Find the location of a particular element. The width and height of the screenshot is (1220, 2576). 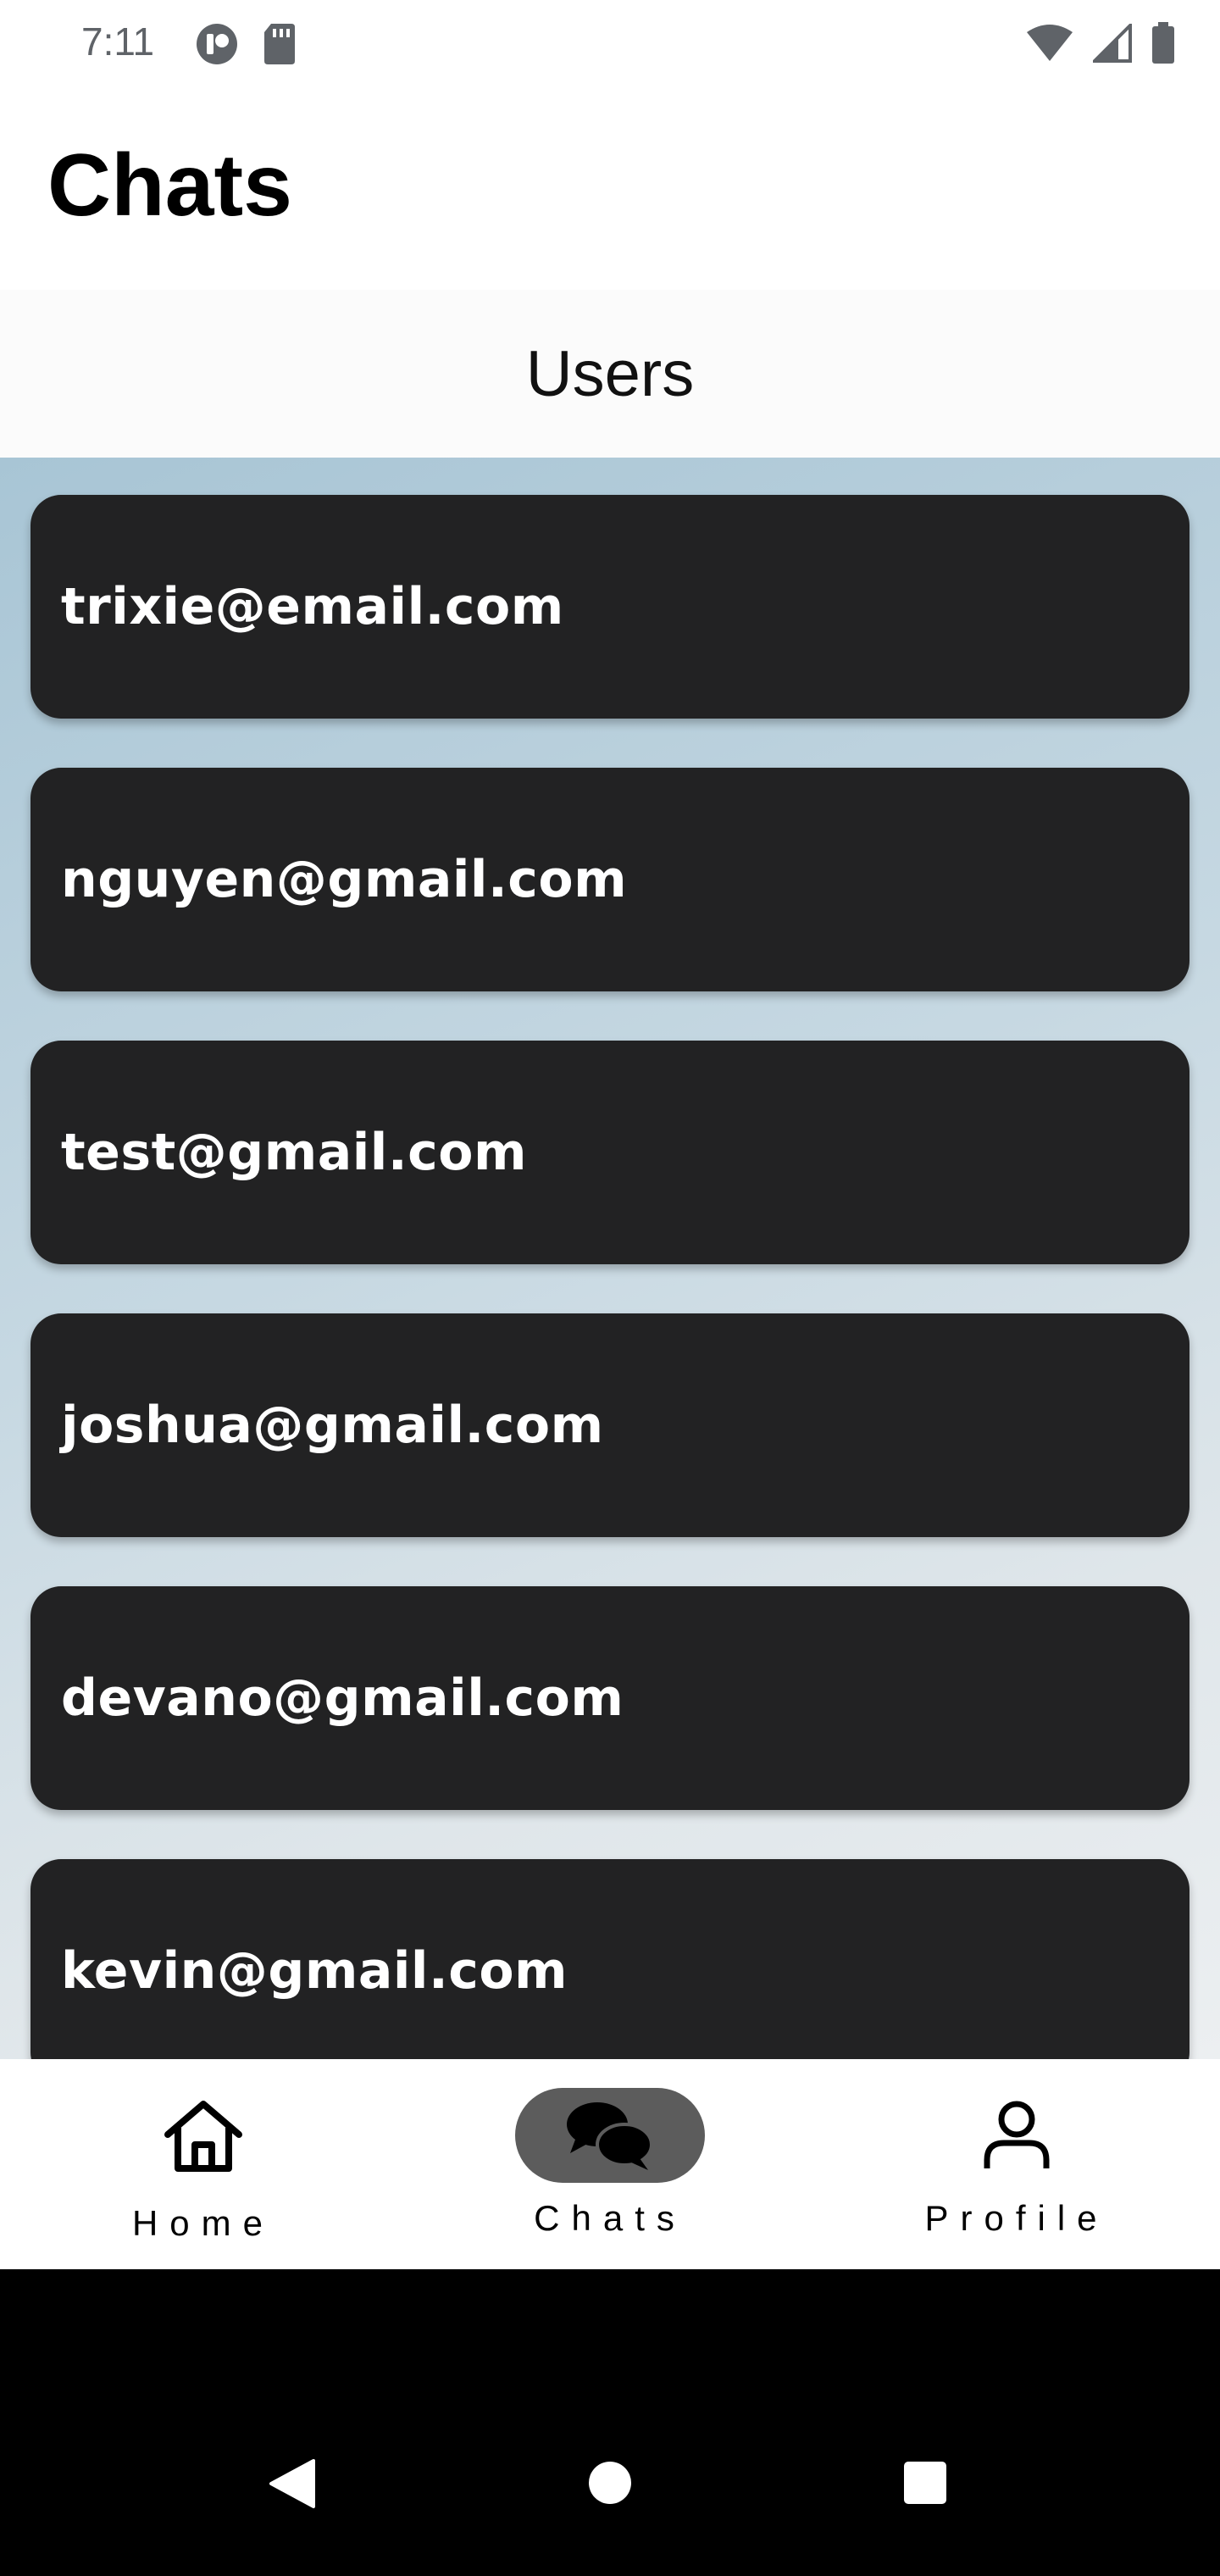

user-email: nguyen@gmail.com is located at coordinates (344, 879).